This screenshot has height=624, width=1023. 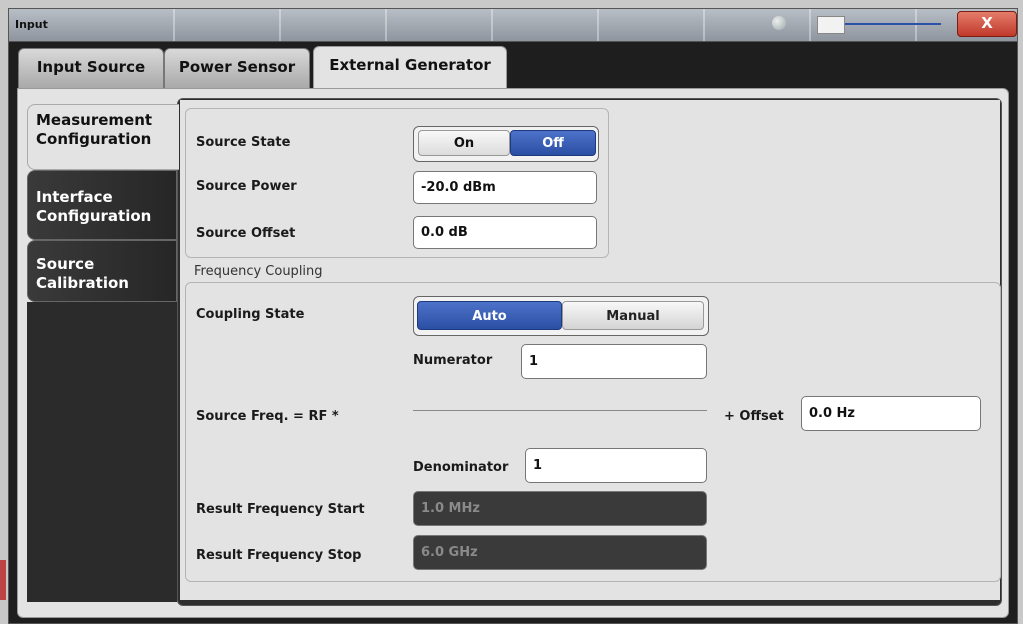 What do you see at coordinates (280, 509) in the screenshot?
I see `result-frequency-start-label: Result Frequency Start` at bounding box center [280, 509].